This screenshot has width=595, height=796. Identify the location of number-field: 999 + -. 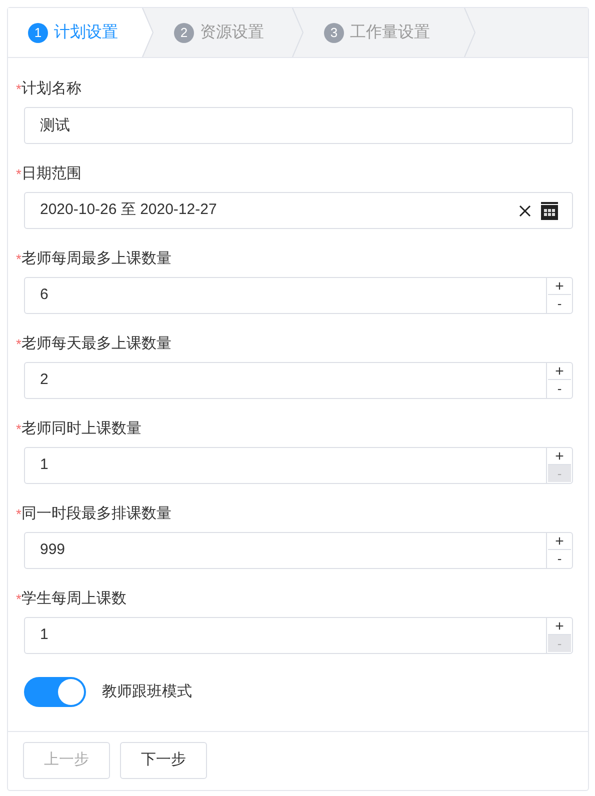
(298, 550).